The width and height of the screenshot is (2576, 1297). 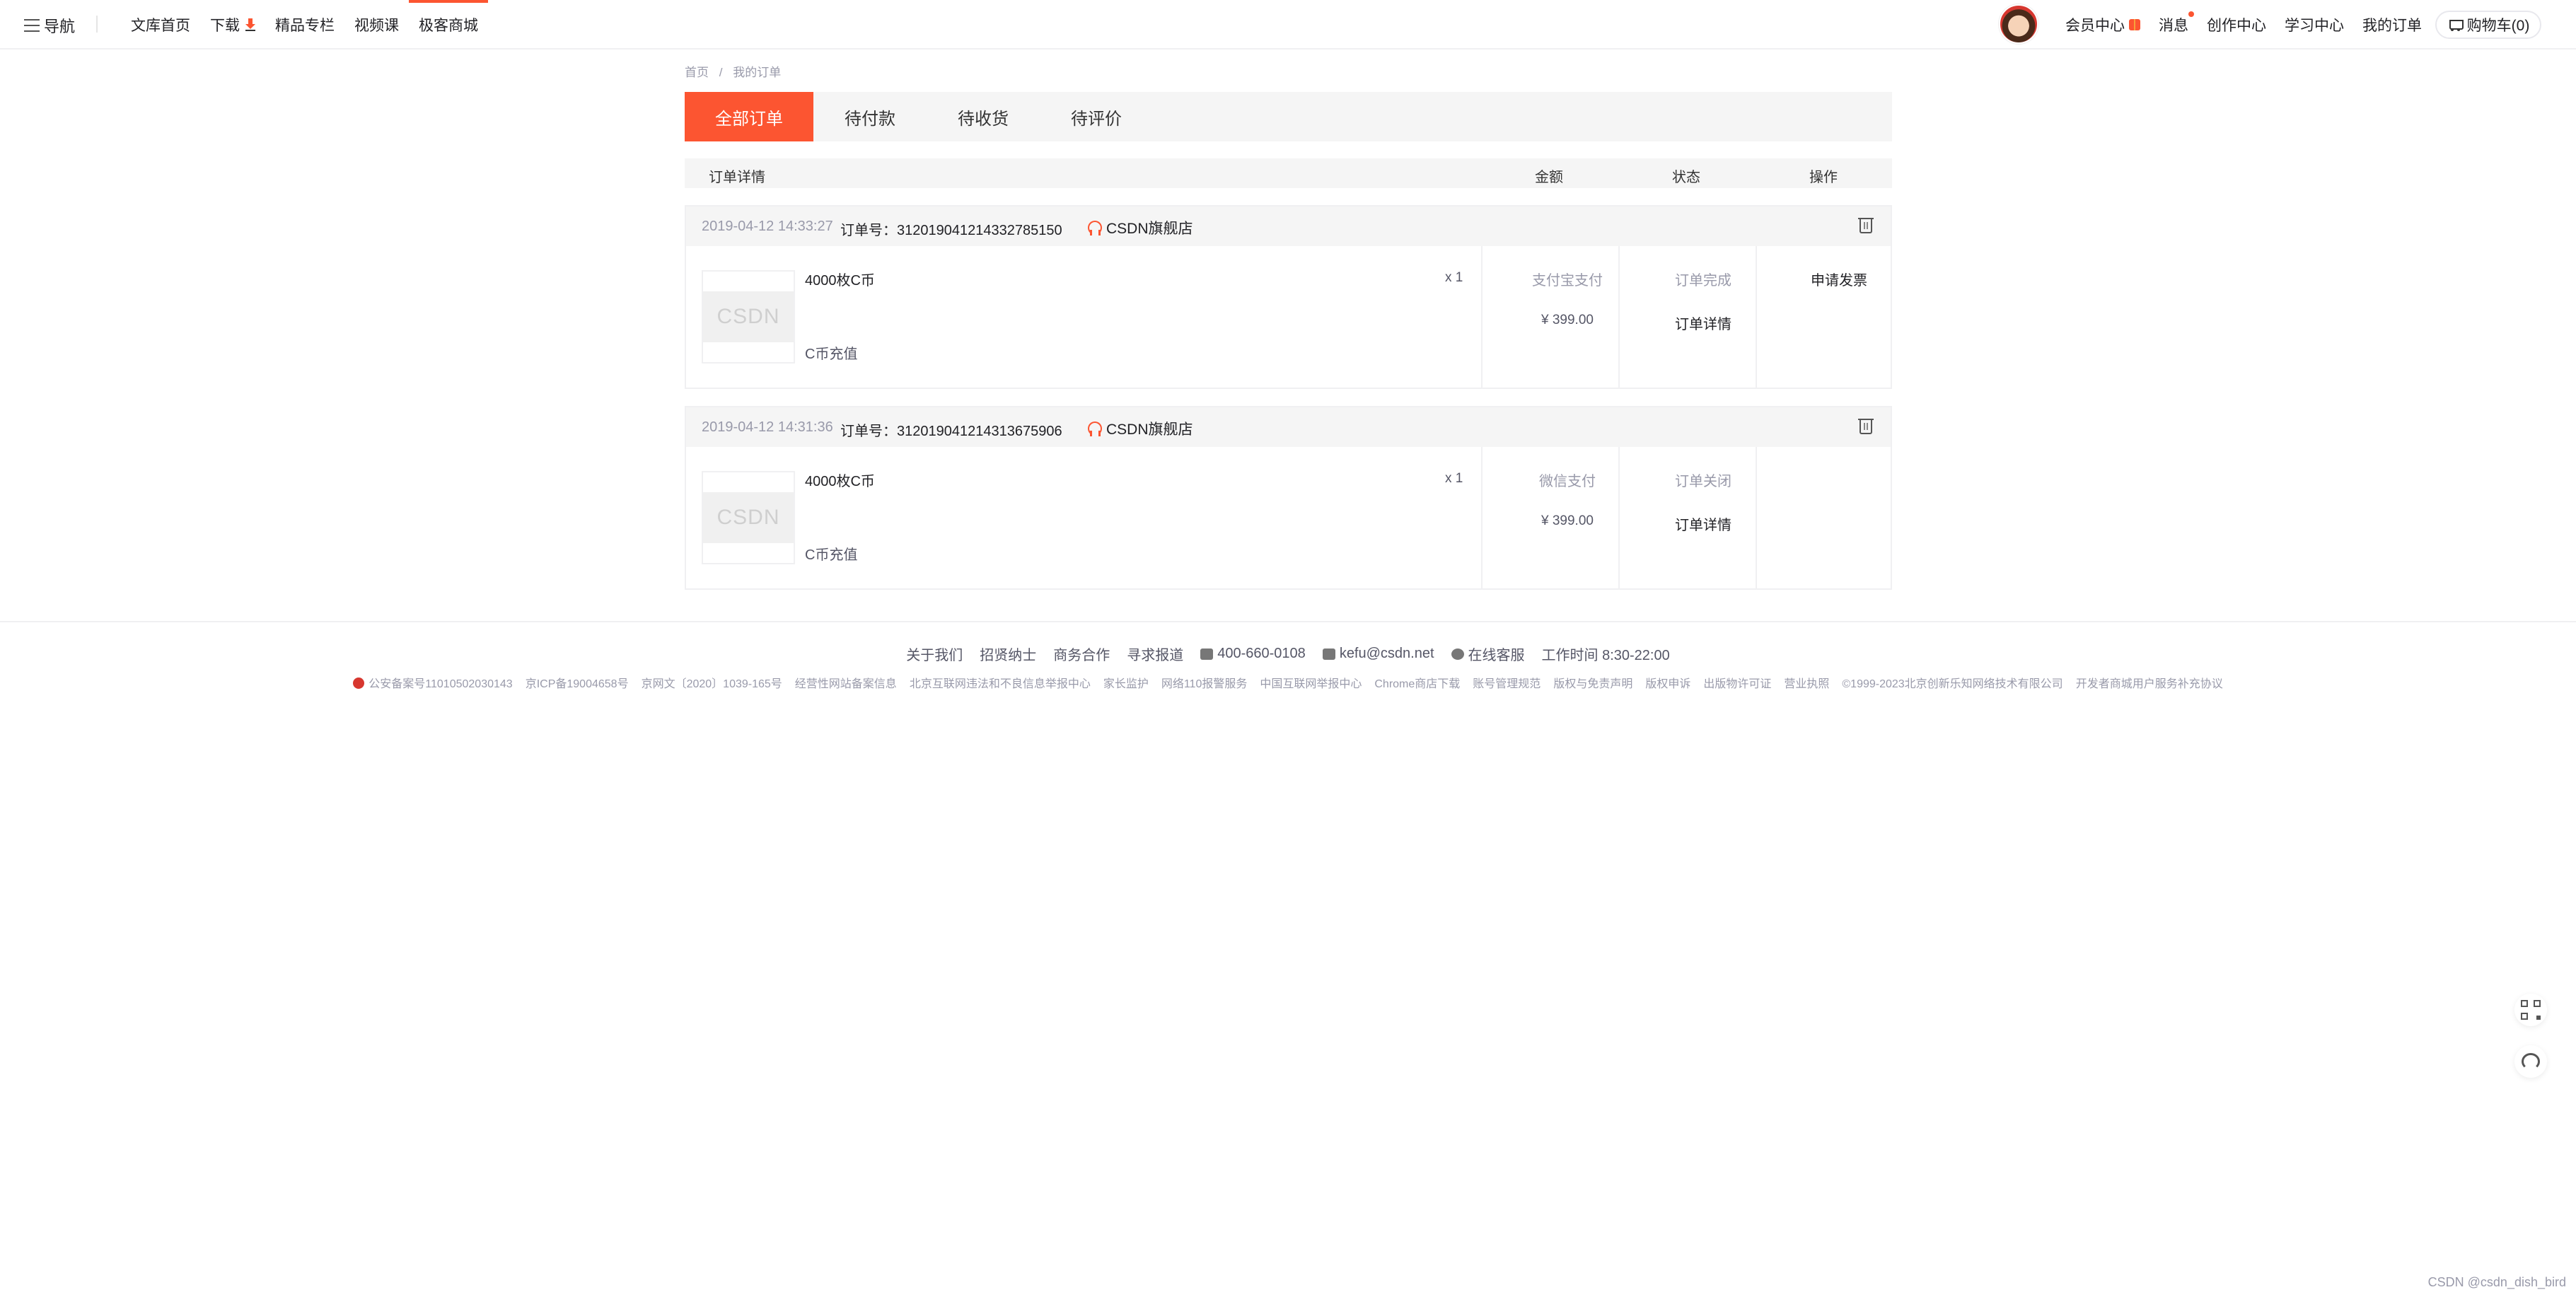 What do you see at coordinates (1417, 682) in the screenshot?
I see `footer-legal-item: Chrome商店下载` at bounding box center [1417, 682].